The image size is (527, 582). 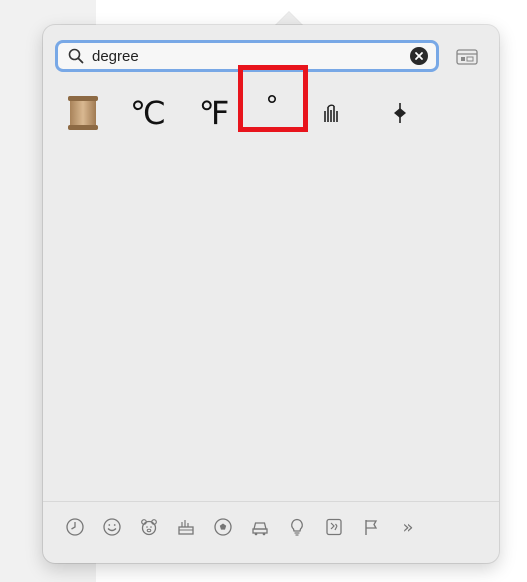 I want to click on character-viewer-button, so click(x=467, y=57).